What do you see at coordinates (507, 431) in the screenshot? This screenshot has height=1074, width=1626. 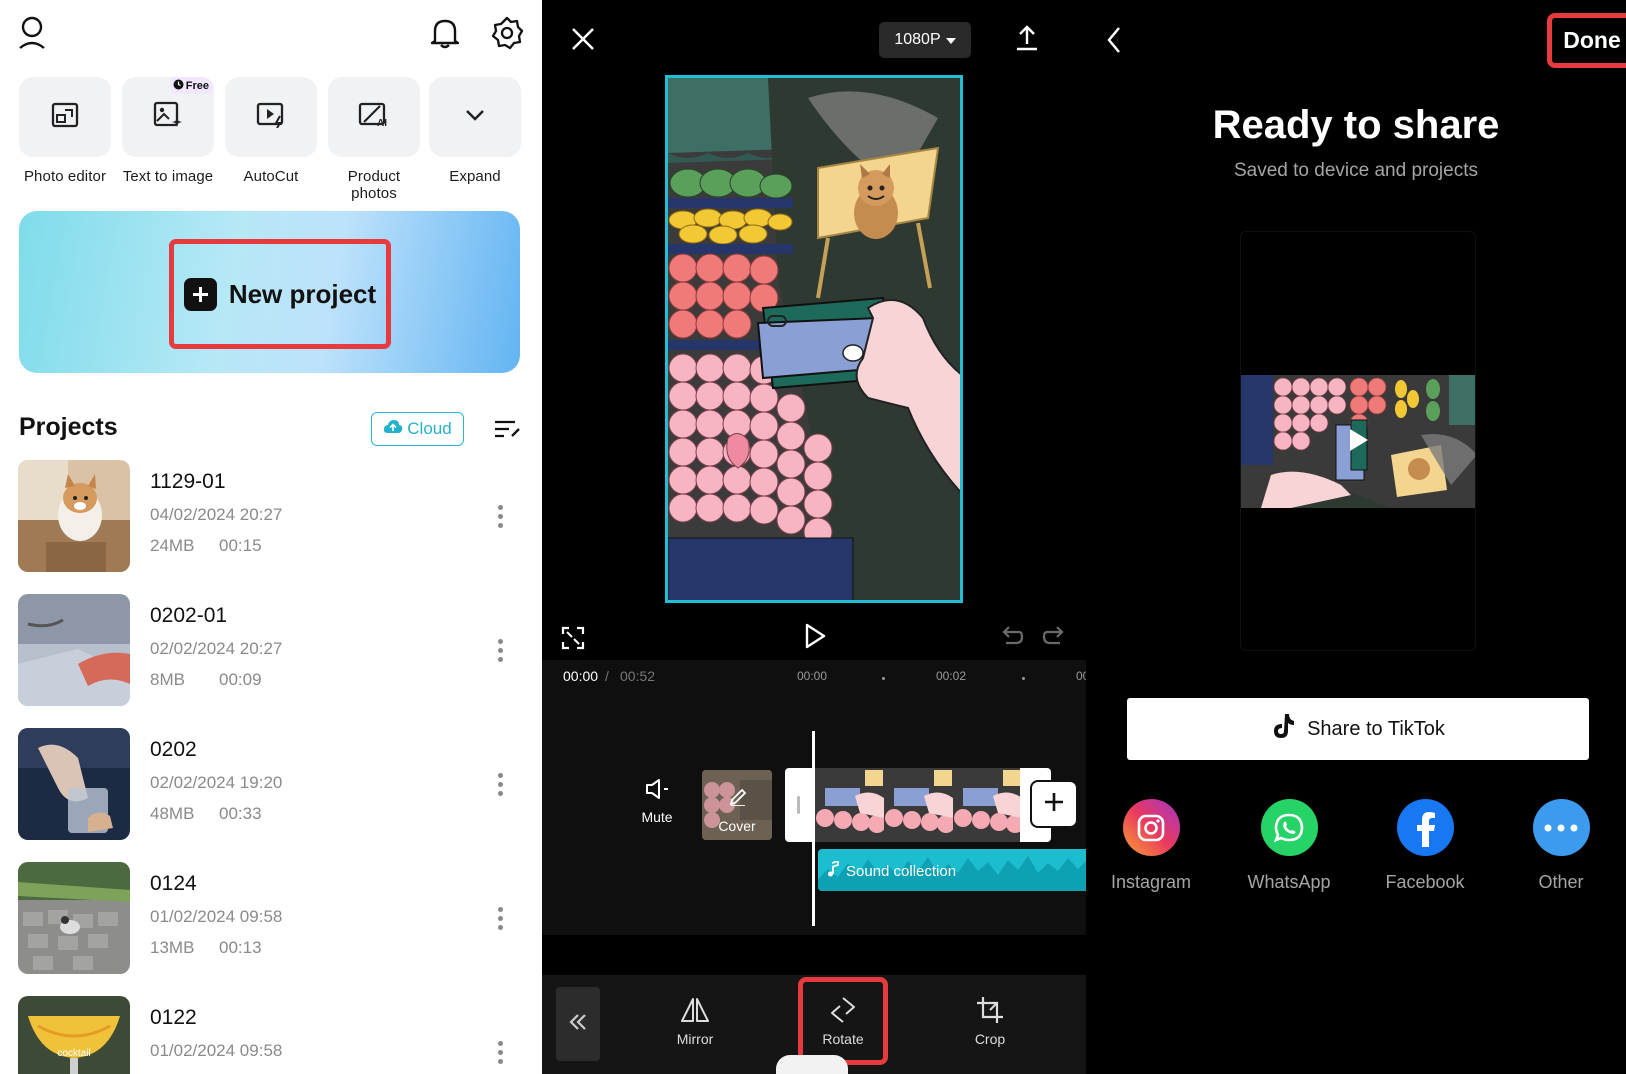 I see `sort-list-icon` at bounding box center [507, 431].